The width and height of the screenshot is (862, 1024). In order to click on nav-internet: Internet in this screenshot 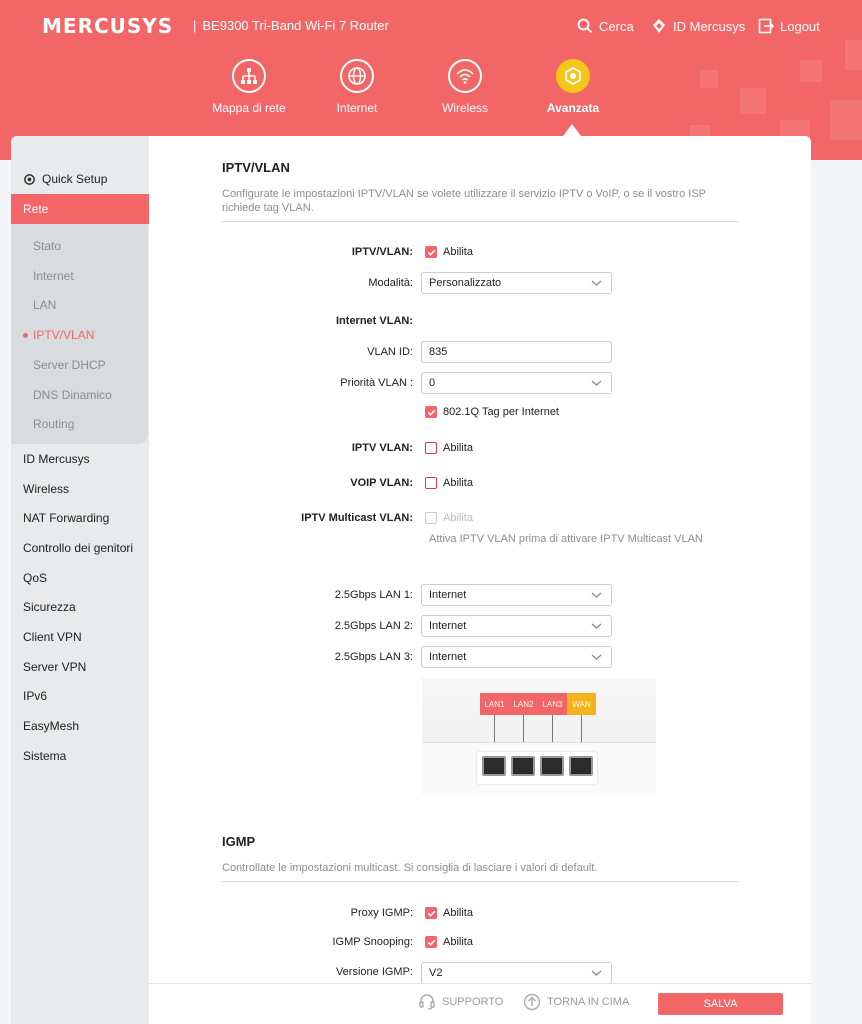, I will do `click(357, 87)`.